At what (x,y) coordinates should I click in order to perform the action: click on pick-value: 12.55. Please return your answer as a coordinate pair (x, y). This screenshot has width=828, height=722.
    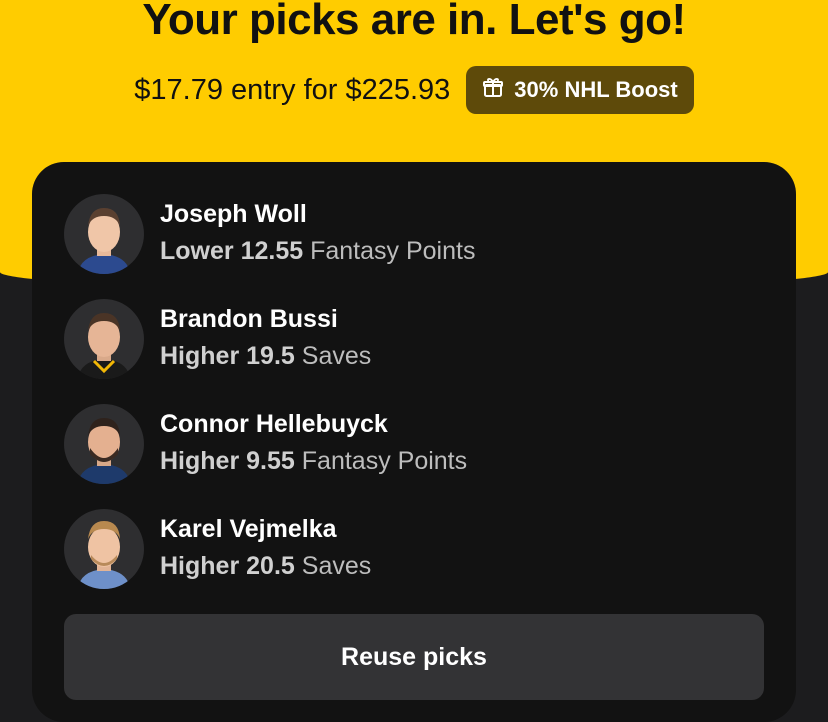
    Looking at the image, I should click on (272, 251).